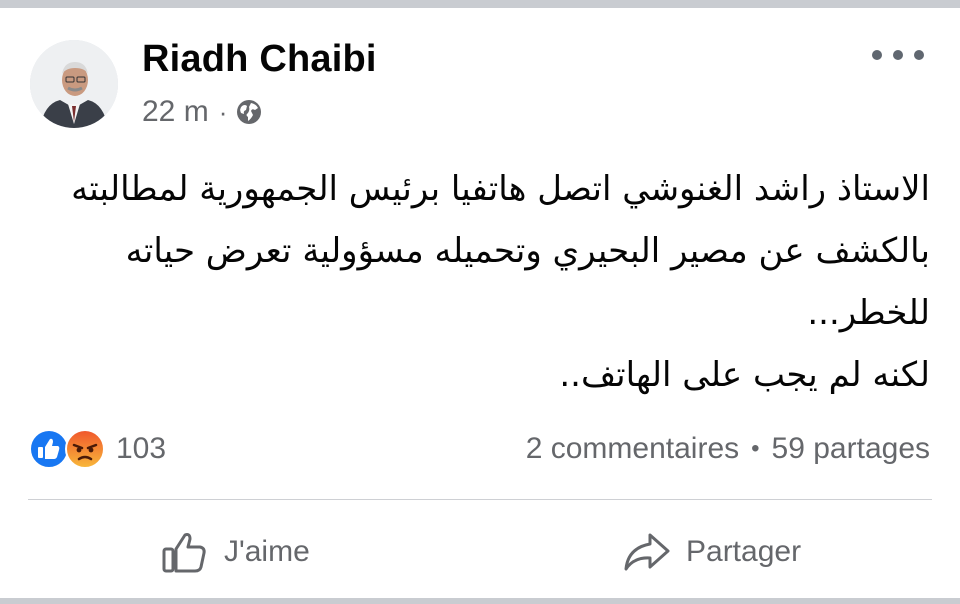 The image size is (960, 604). What do you see at coordinates (184, 553) in the screenshot?
I see `thumbs-up-icon` at bounding box center [184, 553].